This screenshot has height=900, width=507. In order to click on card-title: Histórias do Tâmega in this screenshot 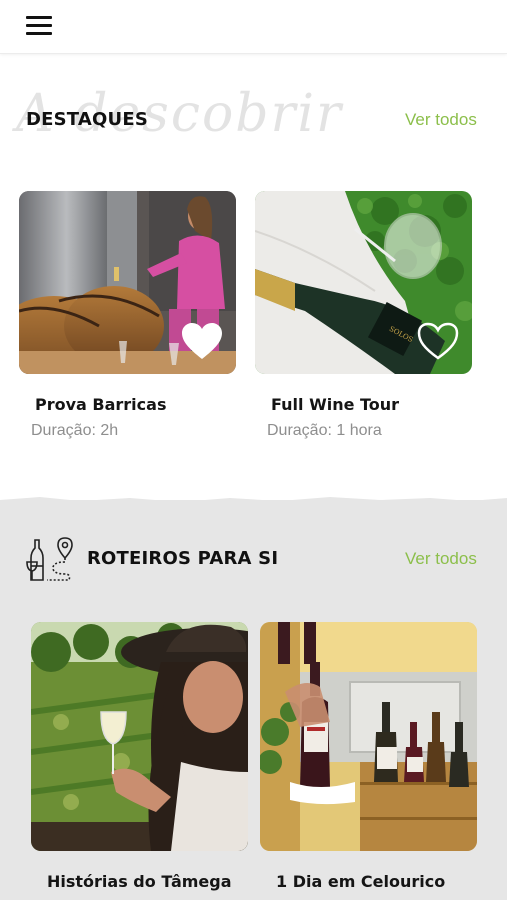, I will do `click(139, 881)`.